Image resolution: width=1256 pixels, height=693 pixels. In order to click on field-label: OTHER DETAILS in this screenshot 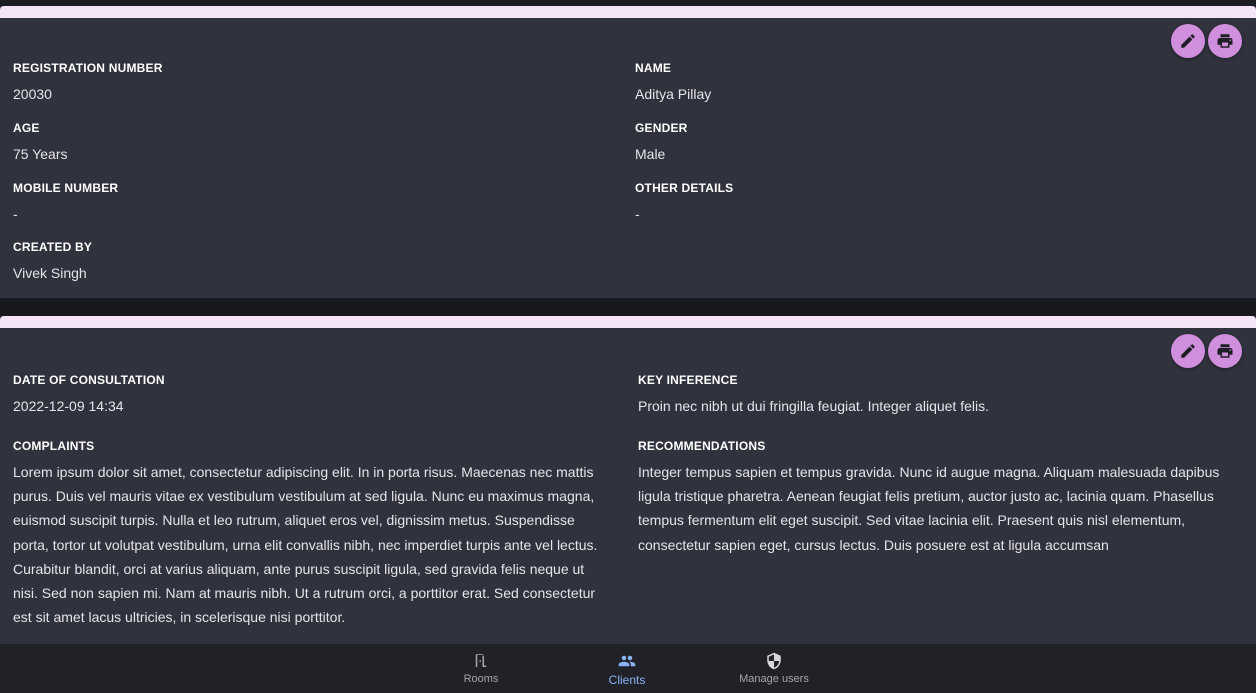, I will do `click(684, 188)`.